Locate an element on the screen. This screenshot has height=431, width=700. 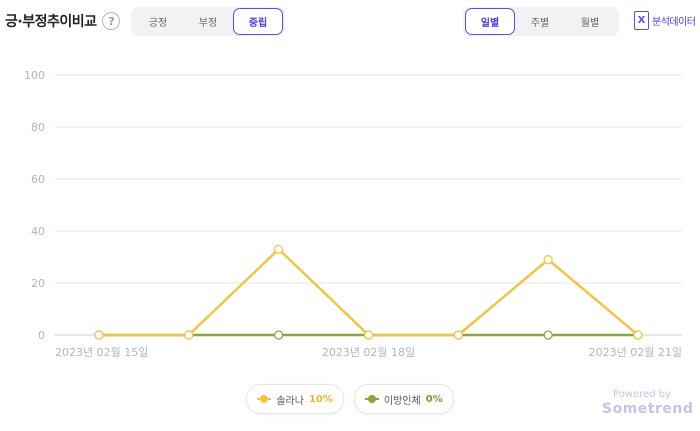
y-axis-ticks: 0 20 40 60 80 100 is located at coordinates (34, 205).